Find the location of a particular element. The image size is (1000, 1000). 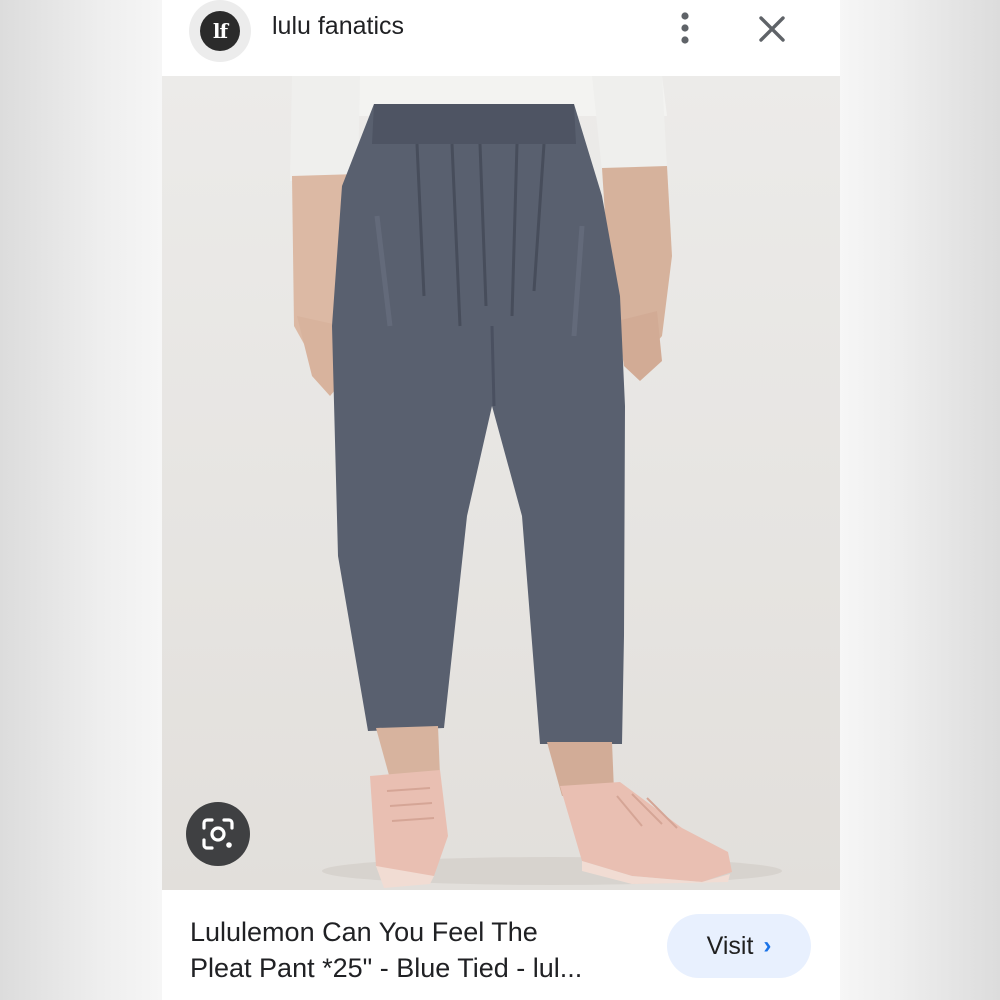

close-button is located at coordinates (772, 30).